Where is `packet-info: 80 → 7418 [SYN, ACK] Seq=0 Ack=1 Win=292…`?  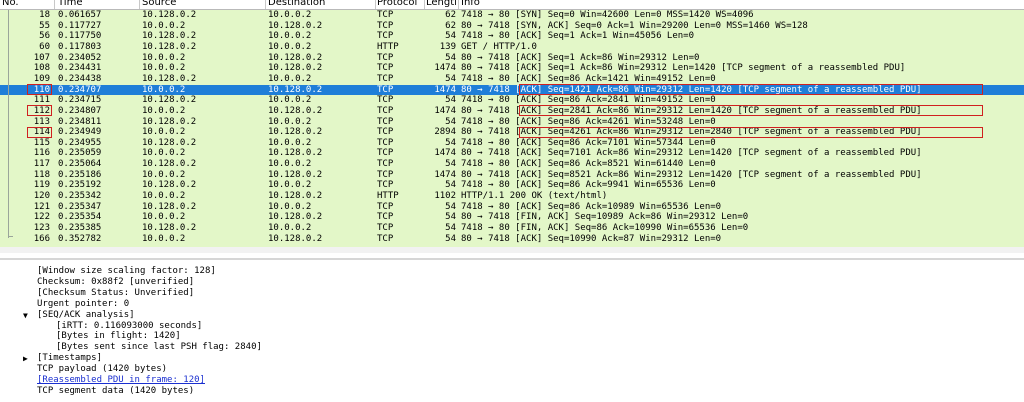
packet-info: 80 → 7418 [SYN, ACK] Seq=0 Ack=1 Win=292… is located at coordinates (634, 25).